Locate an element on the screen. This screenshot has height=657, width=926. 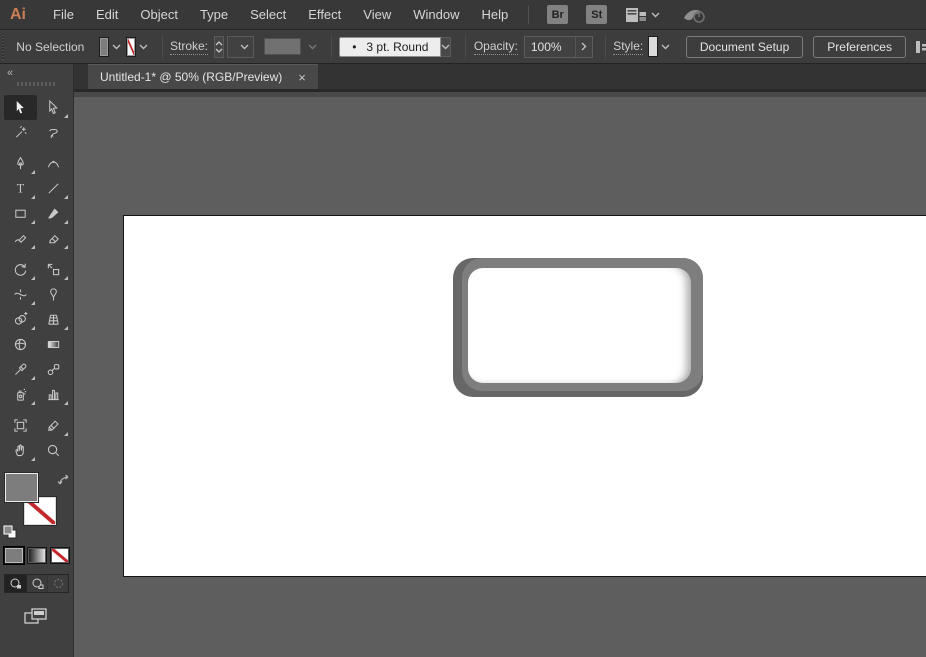
column-graph-tool is located at coordinates (53, 394).